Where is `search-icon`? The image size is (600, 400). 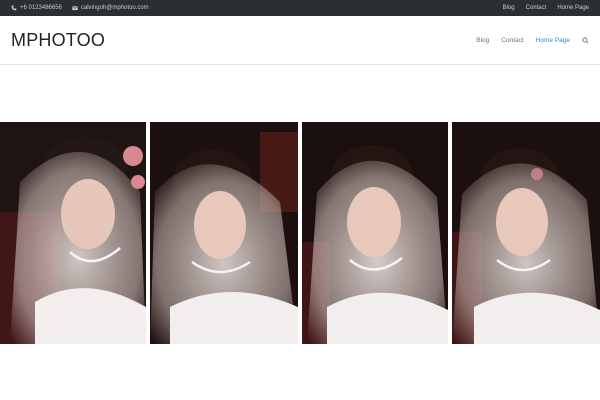
search-icon is located at coordinates (585, 40).